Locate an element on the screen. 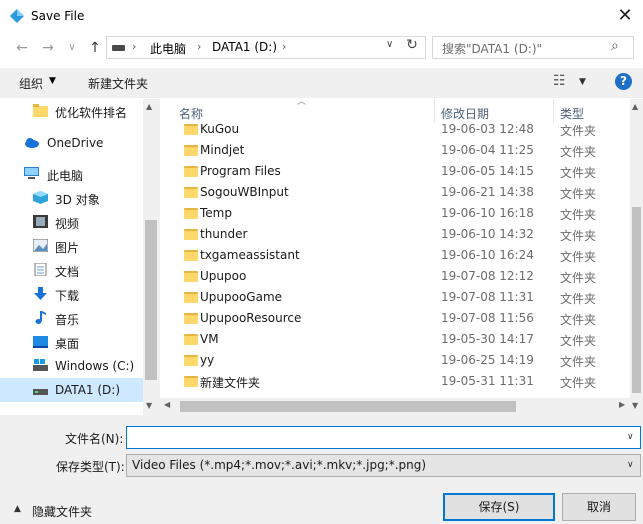  file-date: 19-07-08 12:12 is located at coordinates (487, 276).